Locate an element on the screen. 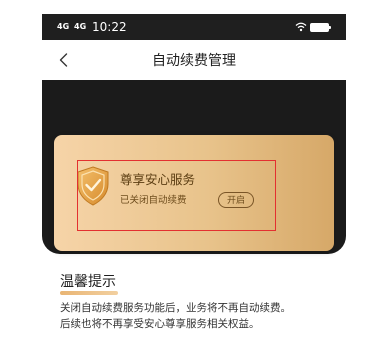 This screenshot has height=346, width=378. status-bar: 4G 4G 10:22 is located at coordinates (194, 27).